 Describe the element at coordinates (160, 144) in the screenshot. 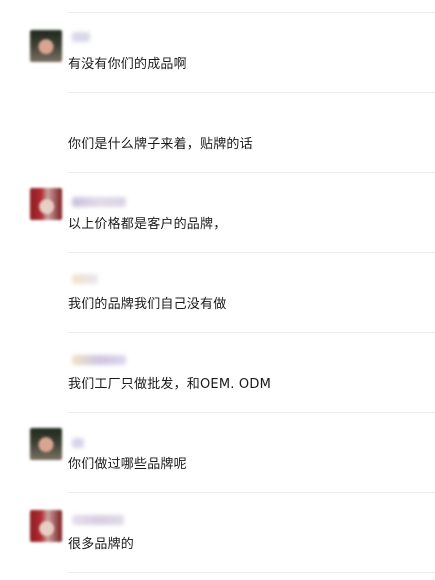

I see `message-text: 你们是什么牌子来着，贴牌的话` at that location.